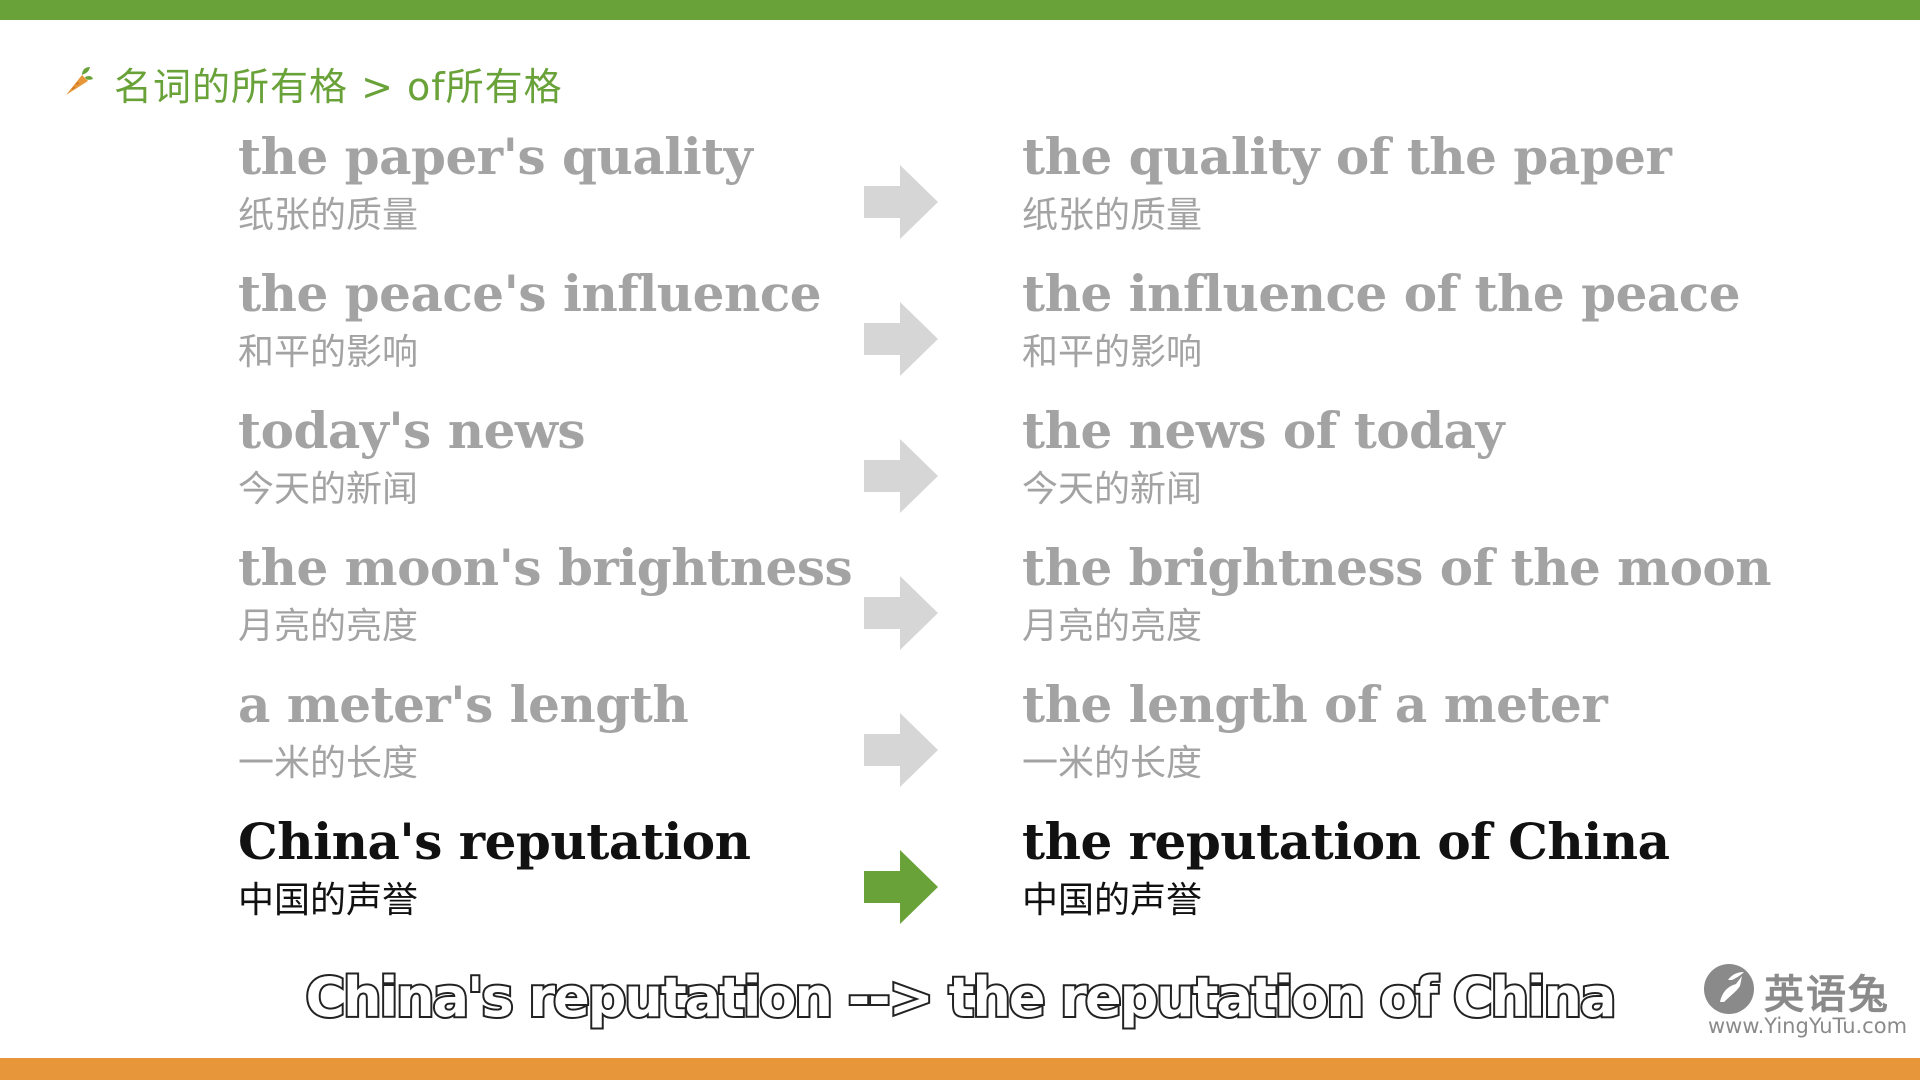  Describe the element at coordinates (1347, 156) in the screenshot. I see `of-phrase: the quality of the paper` at that location.